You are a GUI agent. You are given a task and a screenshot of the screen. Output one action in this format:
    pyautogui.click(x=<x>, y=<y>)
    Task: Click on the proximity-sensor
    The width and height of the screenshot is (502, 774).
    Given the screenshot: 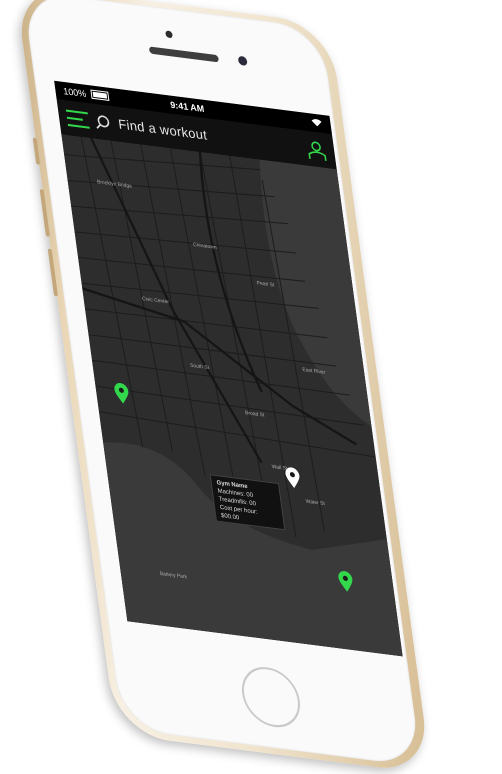 What is the action you would take?
    pyautogui.click(x=169, y=34)
    